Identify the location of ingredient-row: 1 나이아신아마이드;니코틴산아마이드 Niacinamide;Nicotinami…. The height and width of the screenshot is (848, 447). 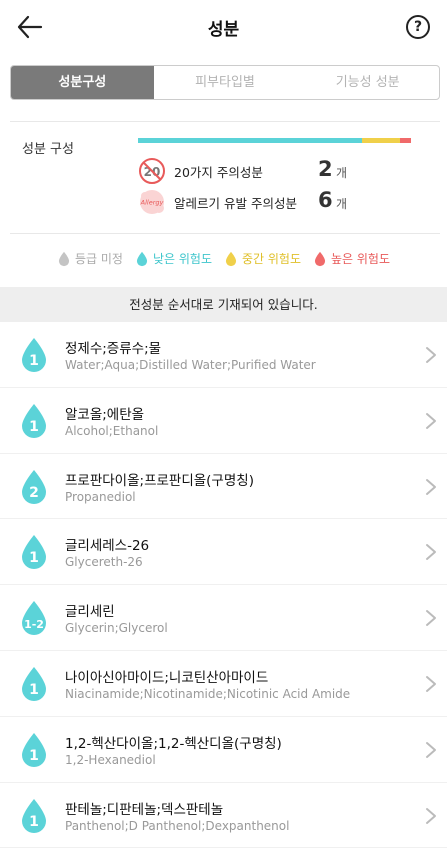
(223, 684).